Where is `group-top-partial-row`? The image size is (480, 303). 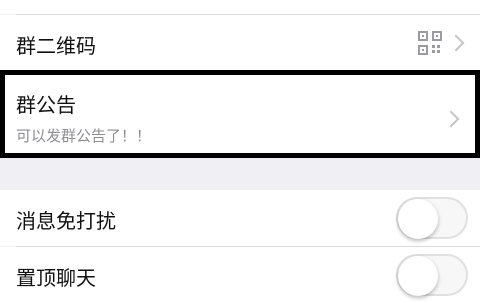
group-top-partial-row is located at coordinates (240, 7).